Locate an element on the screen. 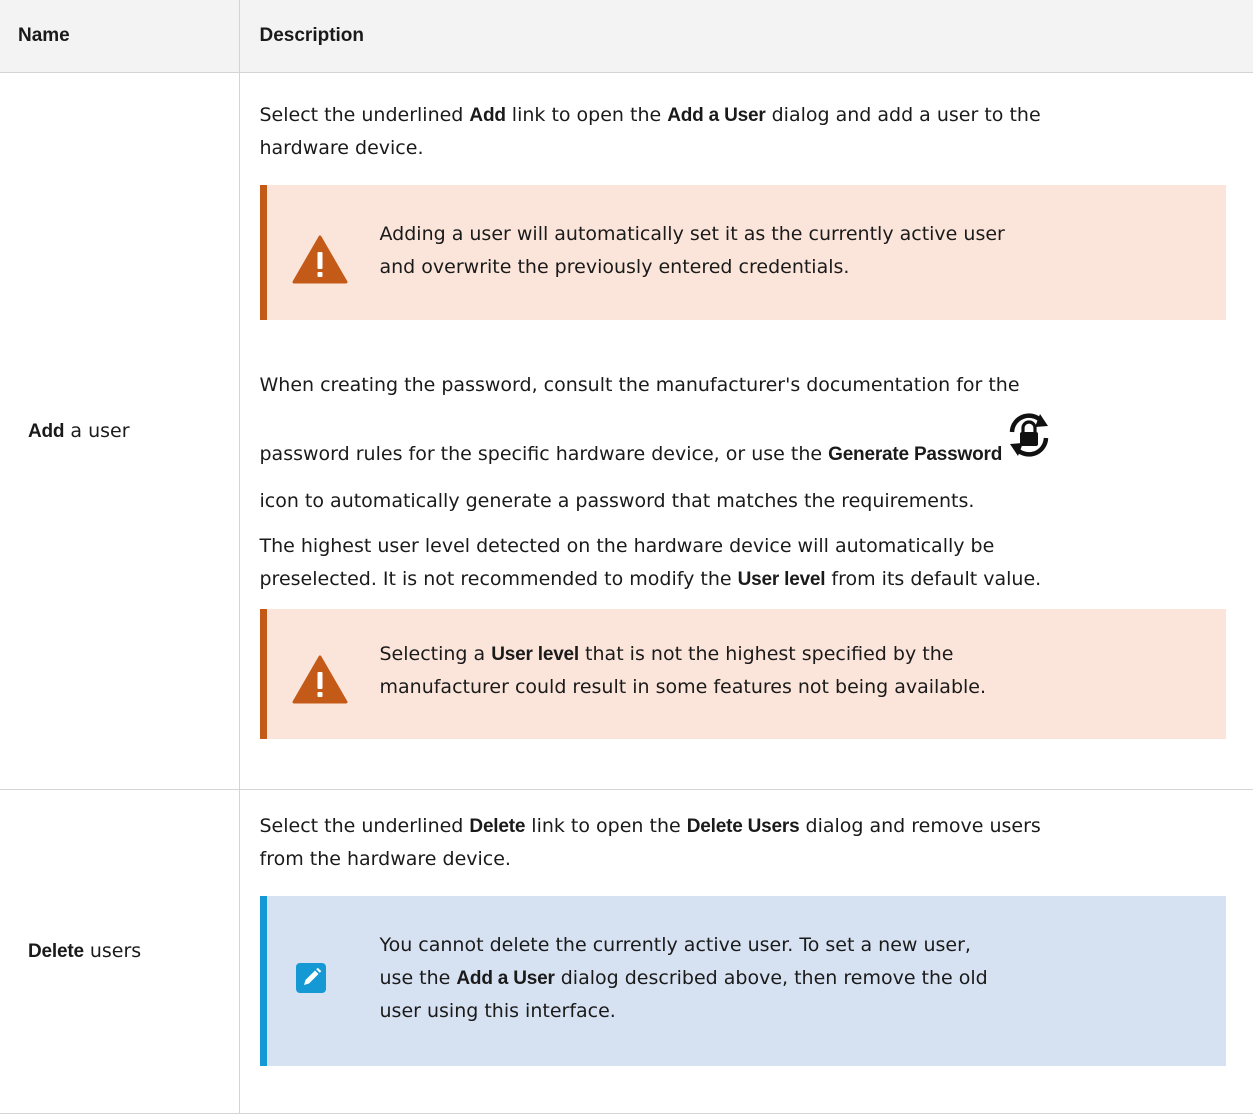 Image resolution: width=1253 pixels, height=1114 pixels. header-description: Description is located at coordinates (745, 36).